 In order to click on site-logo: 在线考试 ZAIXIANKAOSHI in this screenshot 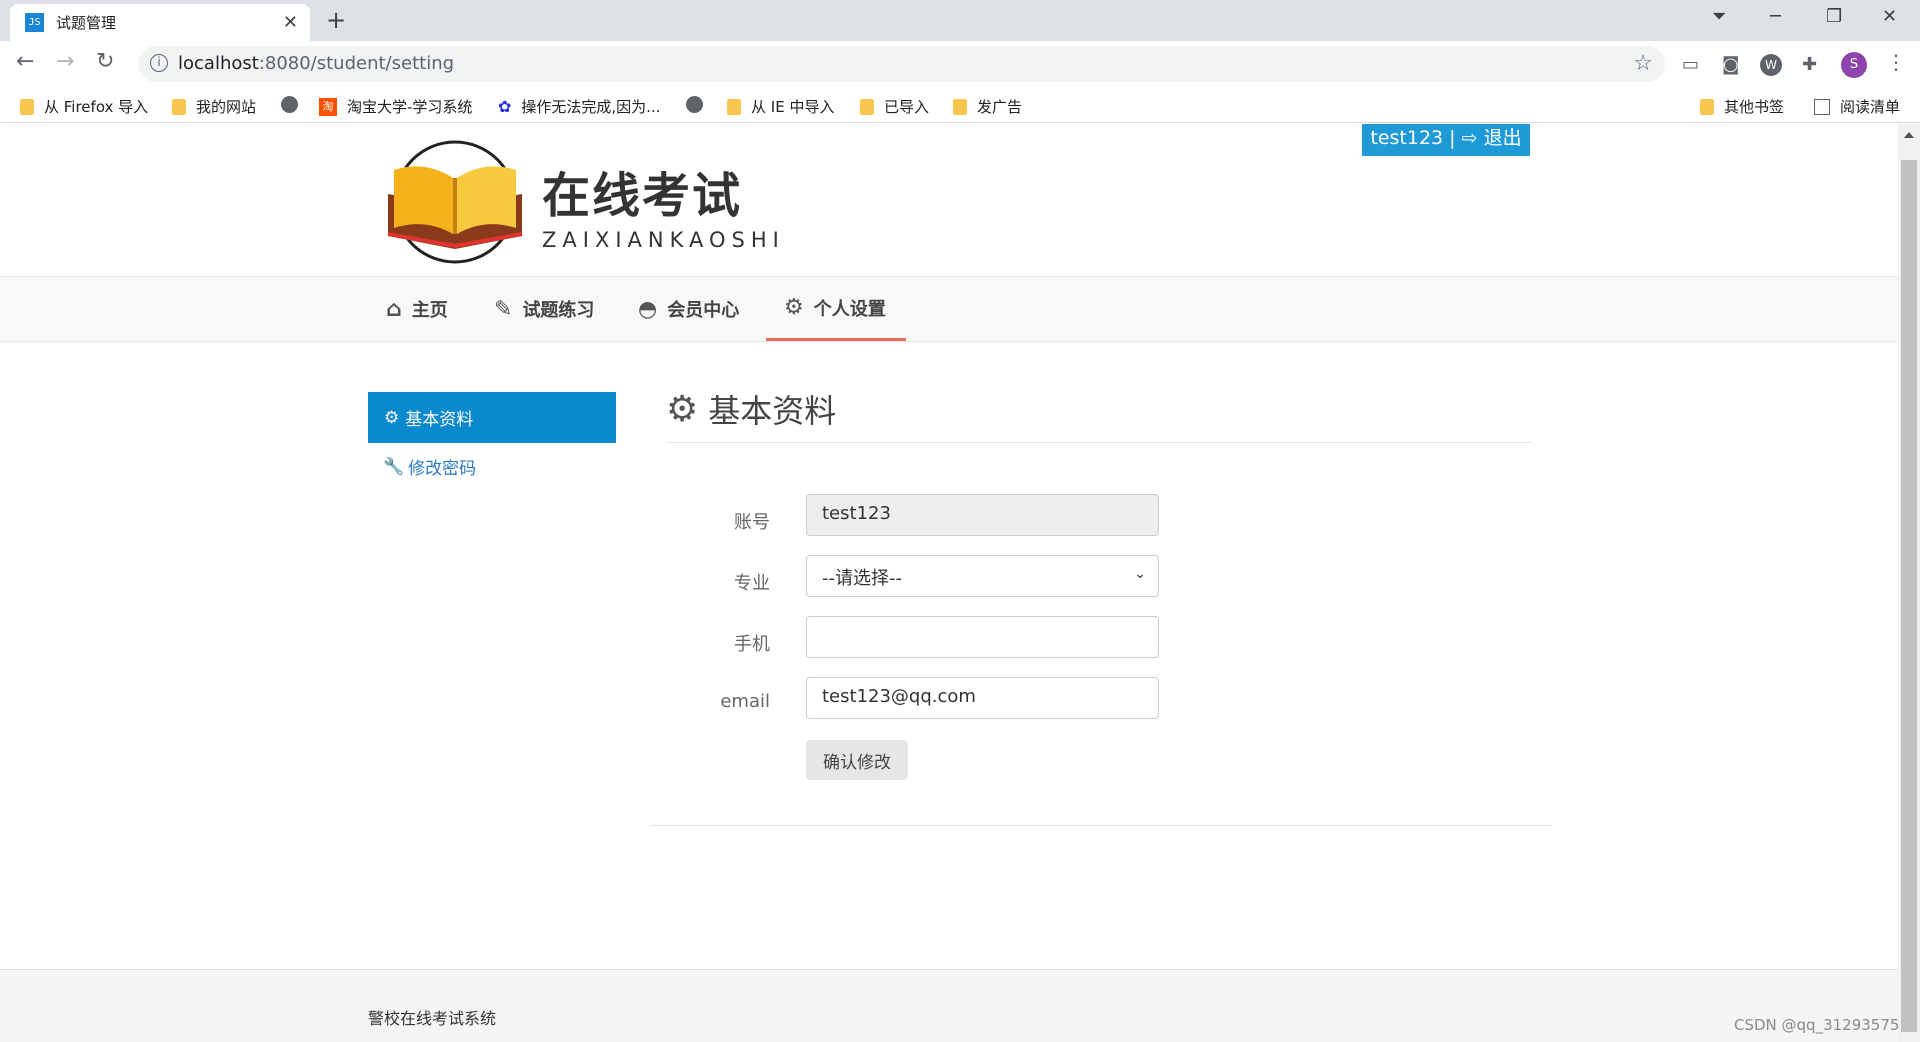, I will do `click(579, 204)`.